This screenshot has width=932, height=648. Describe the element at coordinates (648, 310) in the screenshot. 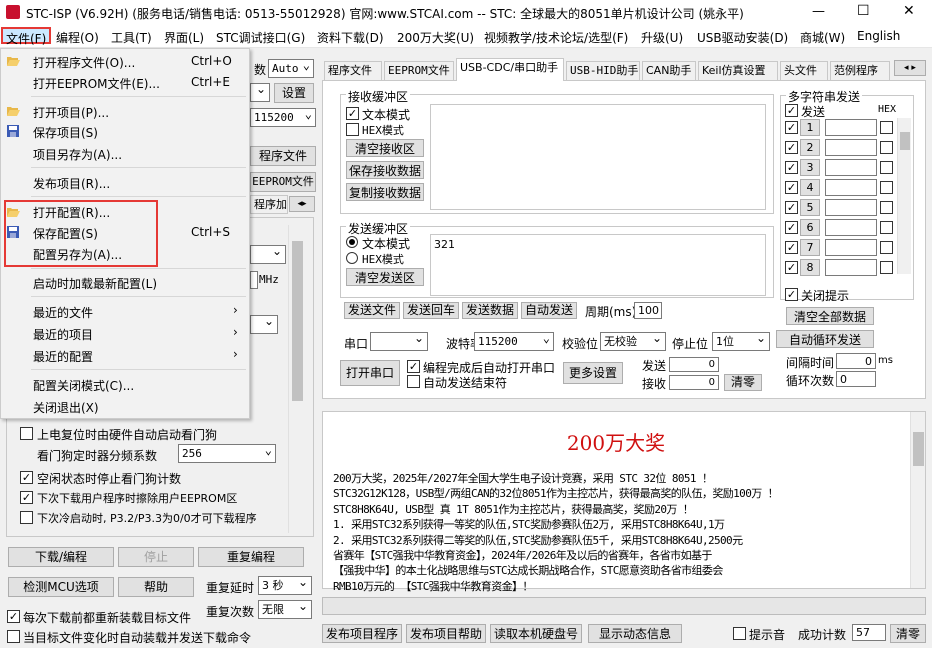

I see `period-input: 100` at that location.